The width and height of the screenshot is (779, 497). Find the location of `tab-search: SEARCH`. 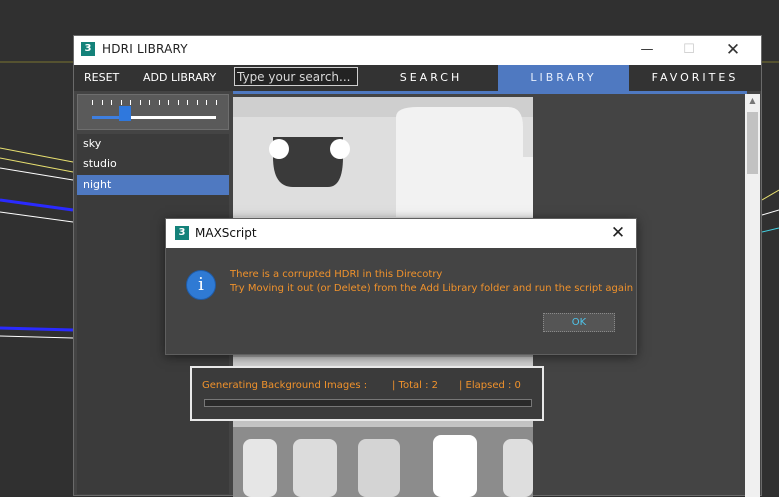

tab-search: SEARCH is located at coordinates (431, 78).